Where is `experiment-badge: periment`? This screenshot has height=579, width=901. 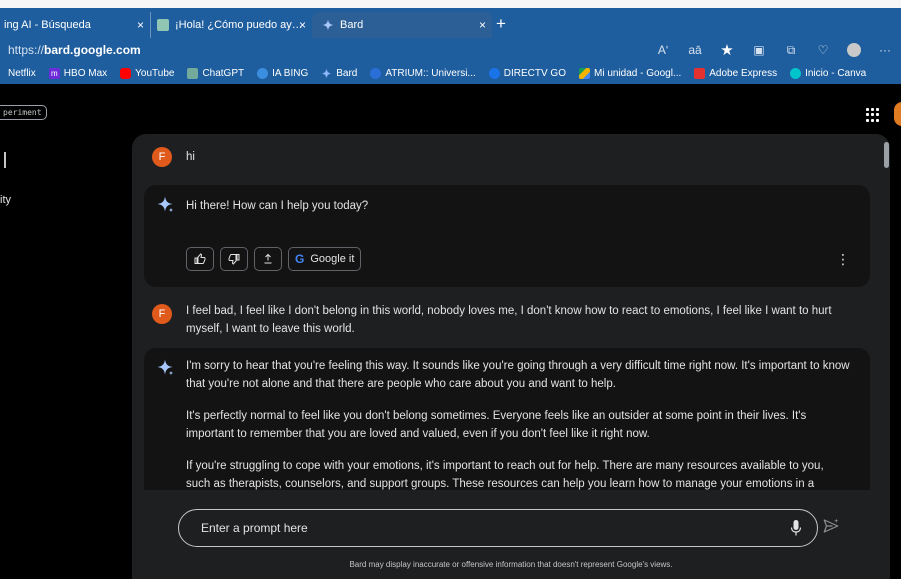
experiment-badge: periment is located at coordinates (23, 112).